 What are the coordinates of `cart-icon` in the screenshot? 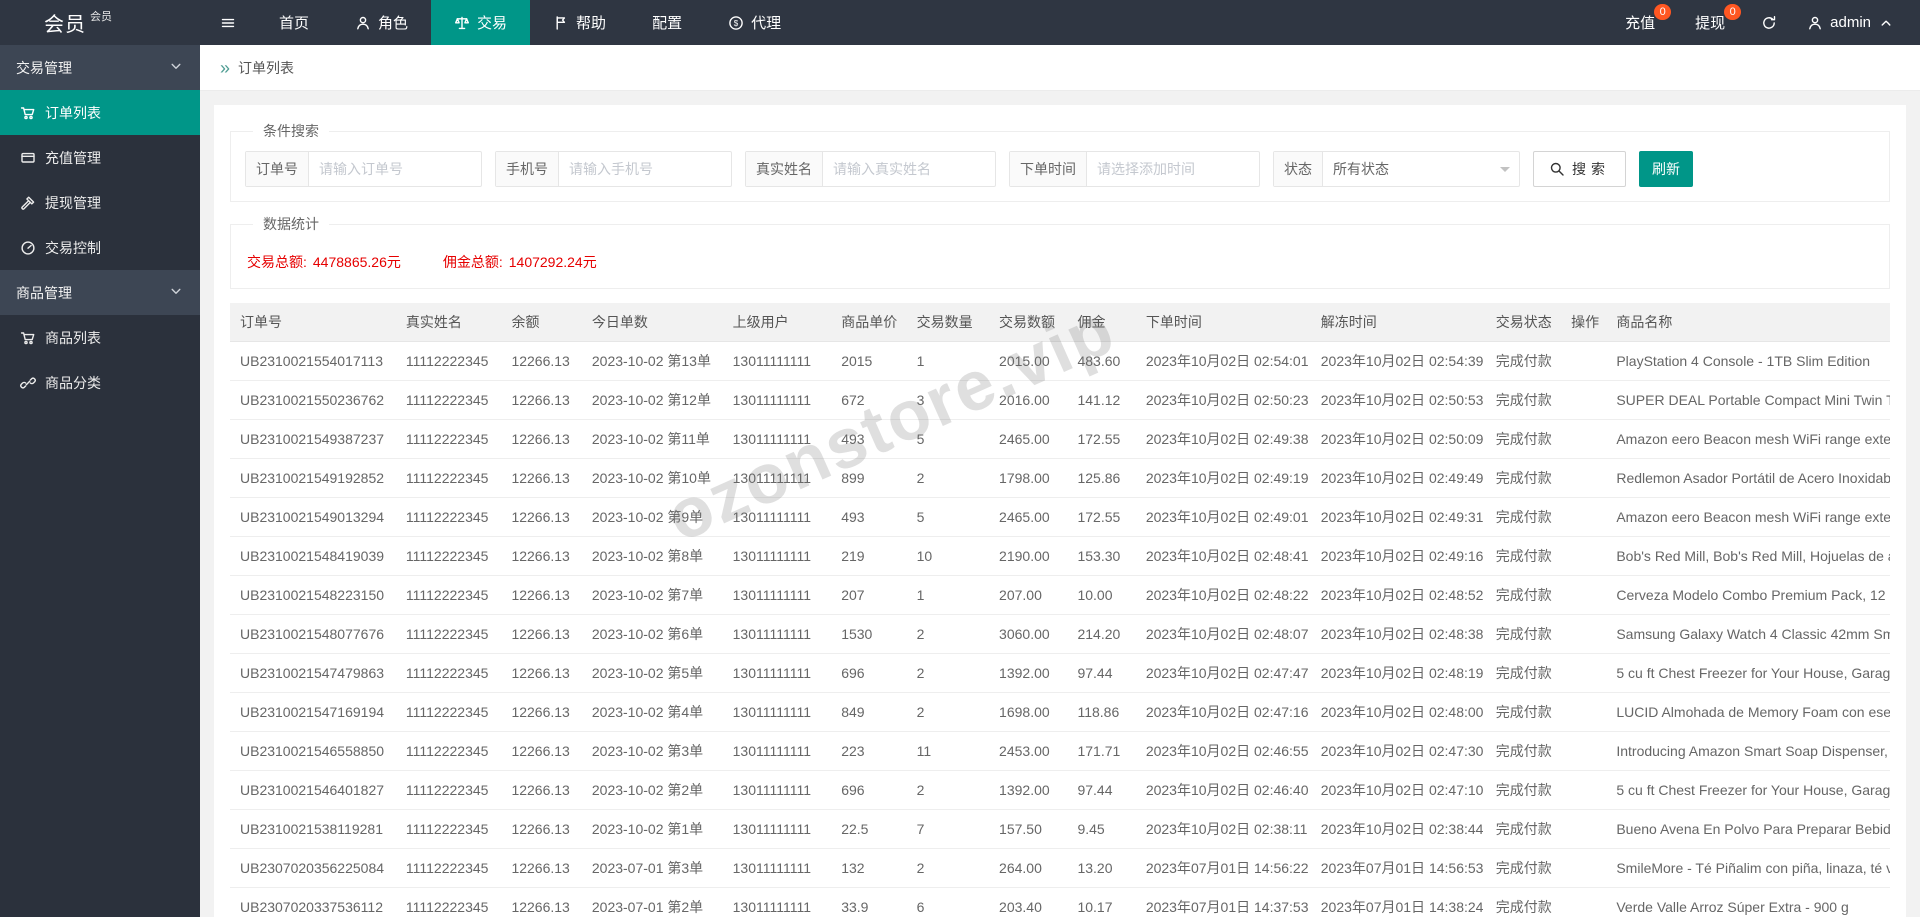 It's located at (28, 338).